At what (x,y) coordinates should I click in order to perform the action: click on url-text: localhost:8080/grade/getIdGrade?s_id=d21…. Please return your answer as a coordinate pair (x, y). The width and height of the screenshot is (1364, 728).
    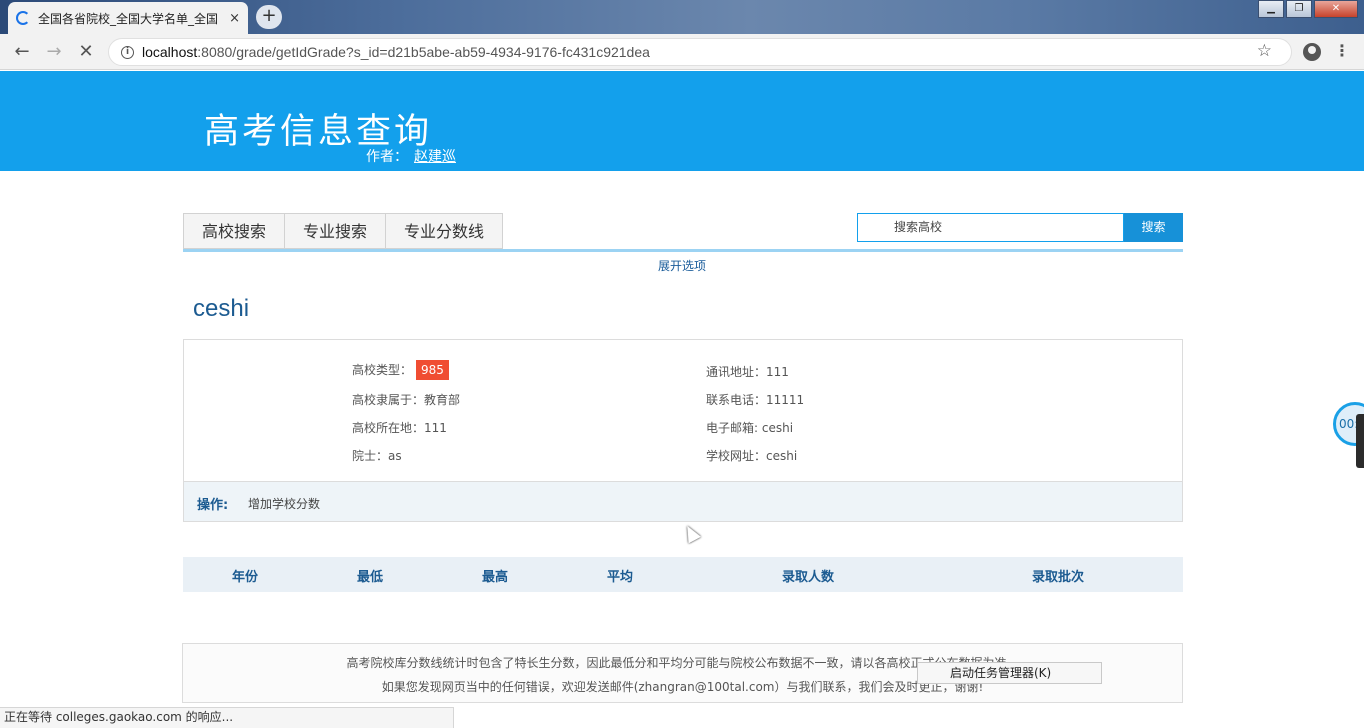
    Looking at the image, I should click on (396, 52).